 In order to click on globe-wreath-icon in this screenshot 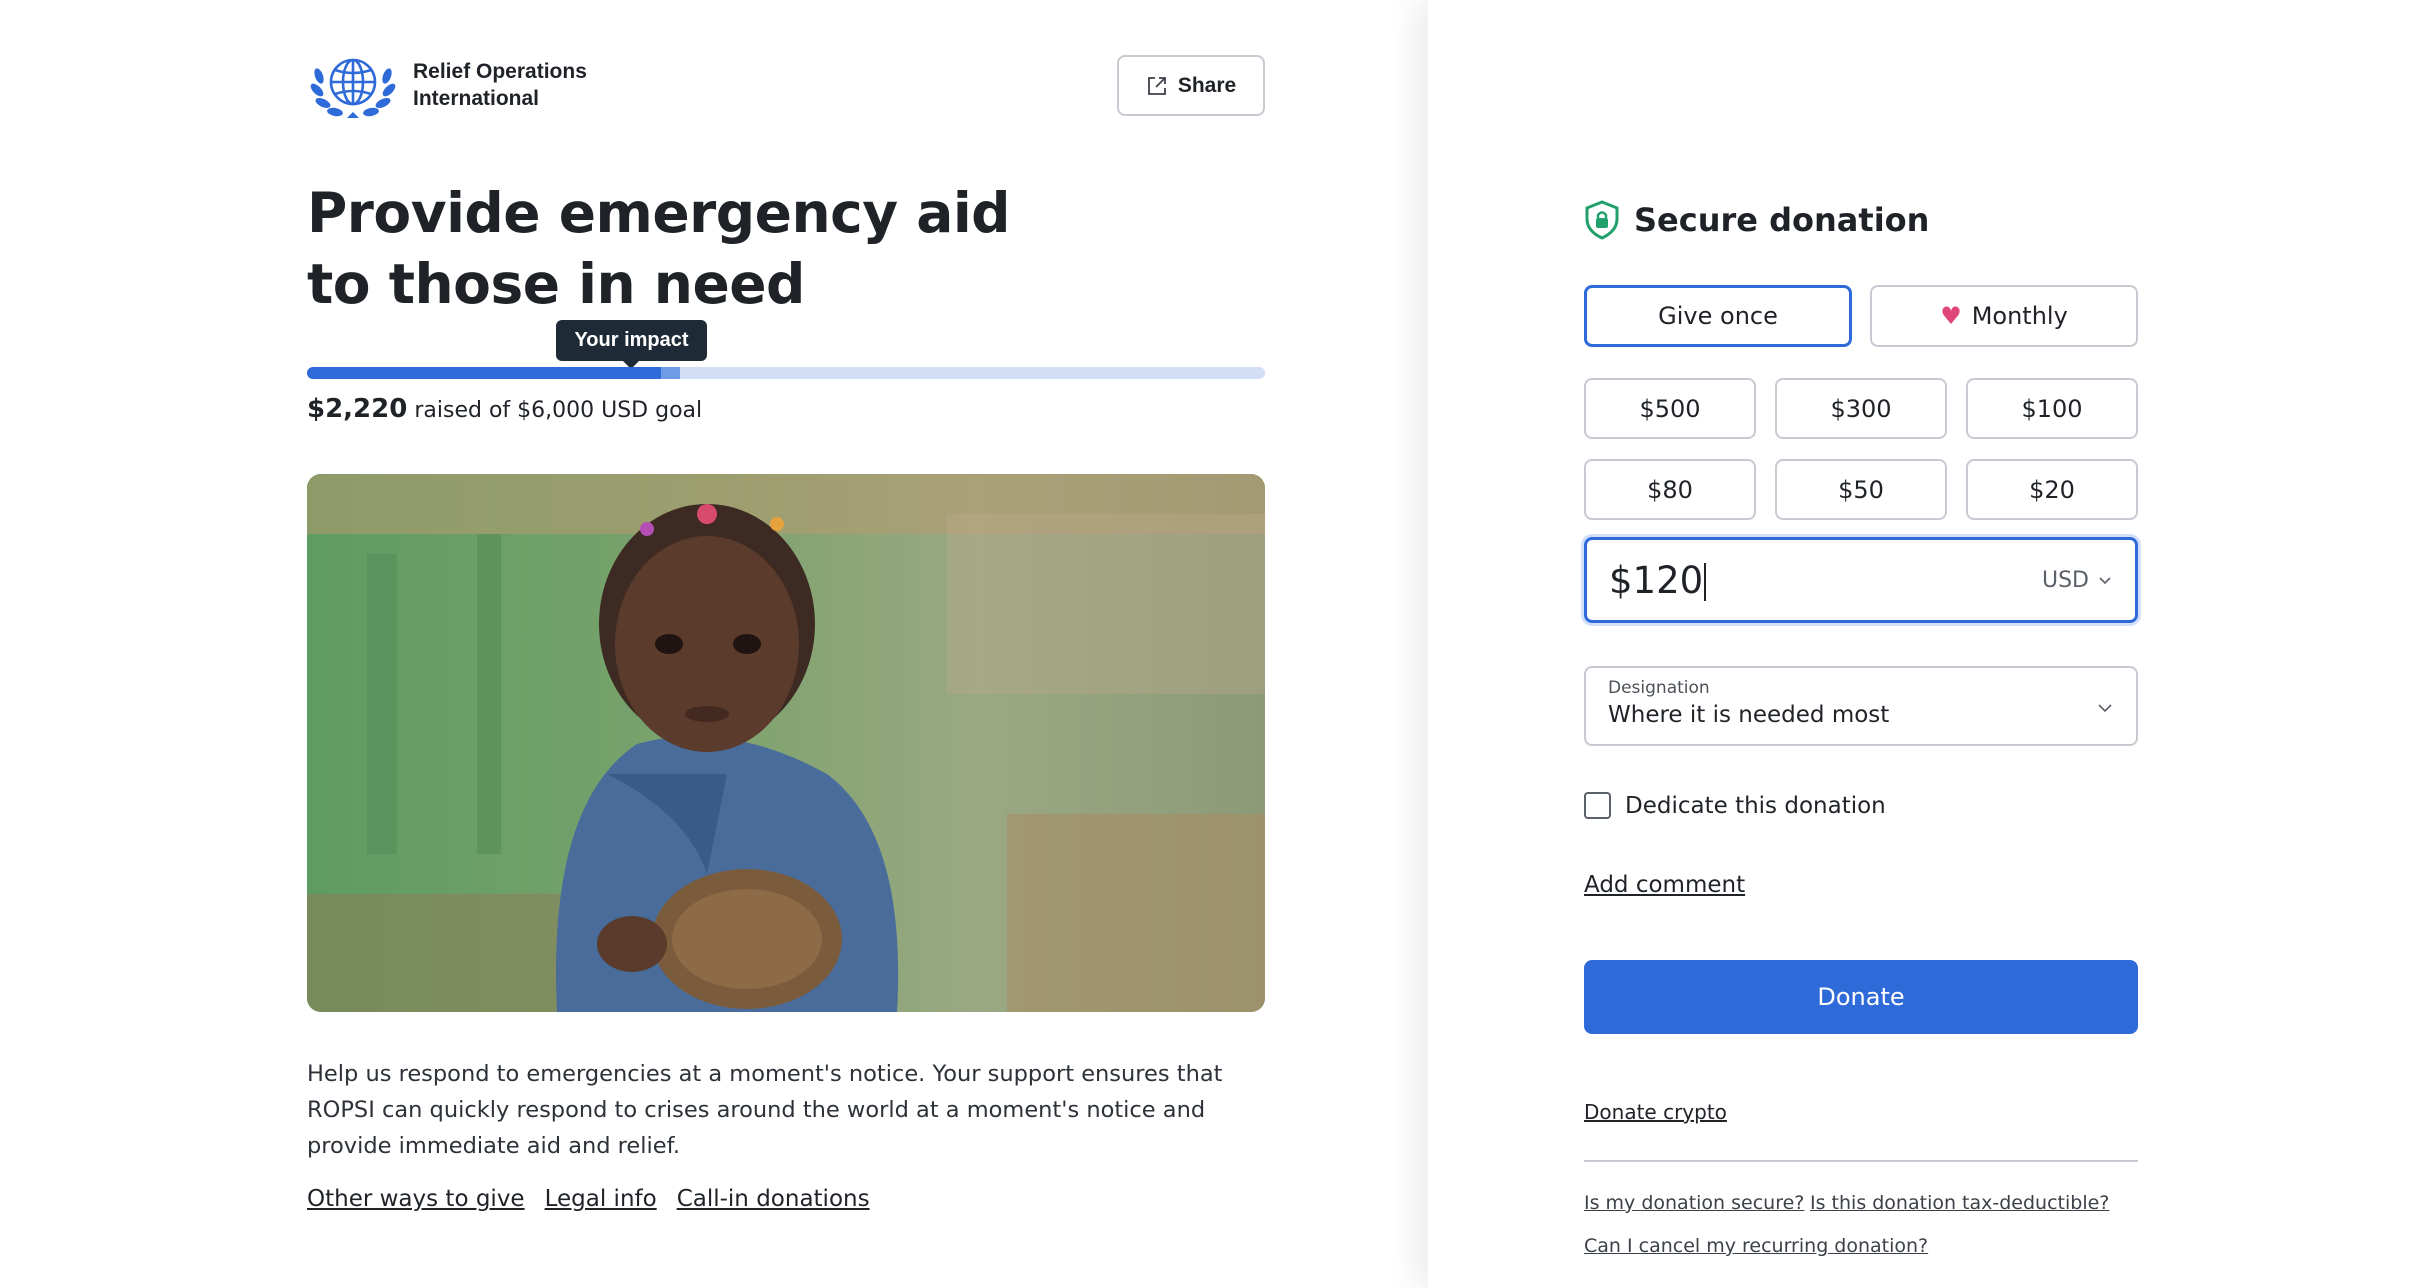, I will do `click(353, 88)`.